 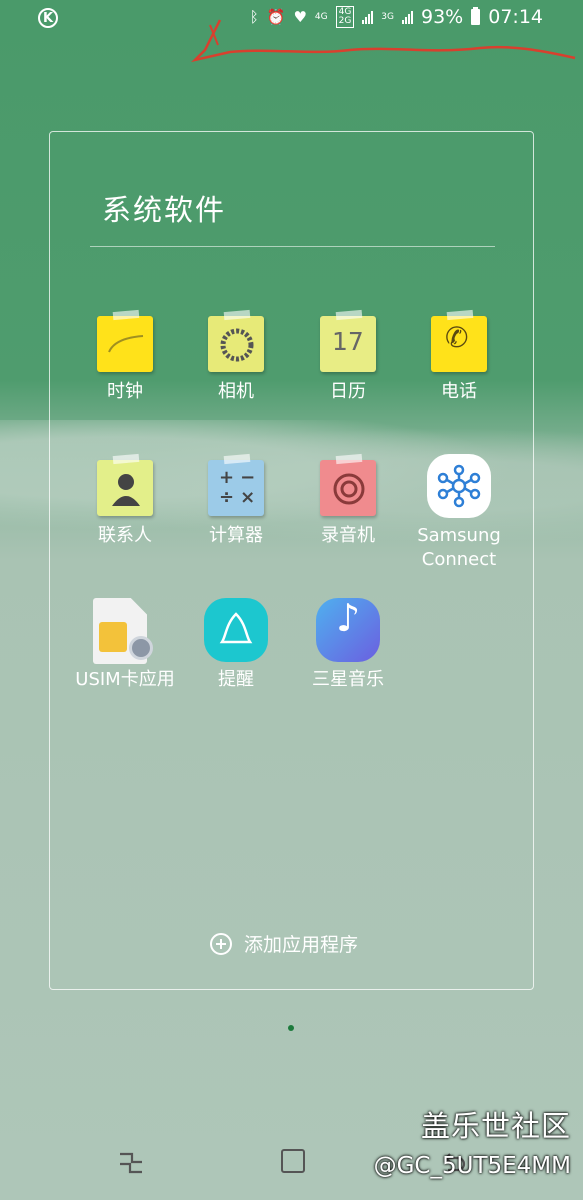 I want to click on app-label: 录音机, so click(x=348, y=535).